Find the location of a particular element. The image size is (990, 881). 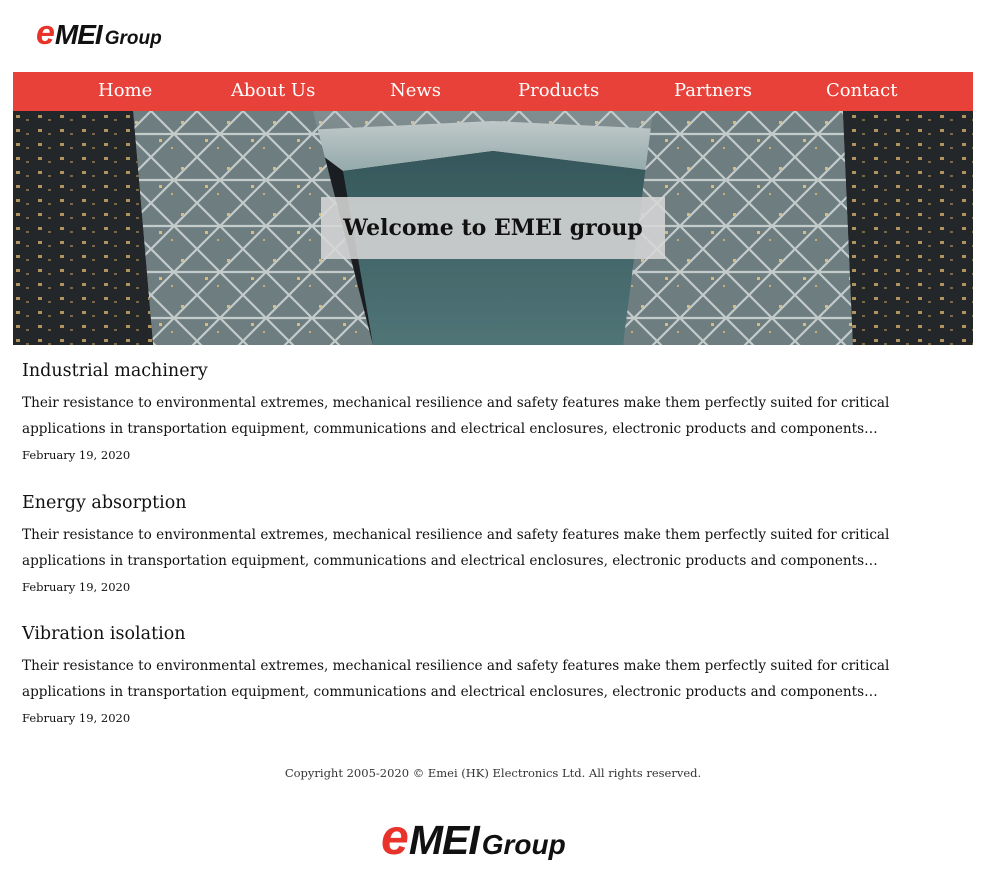

footer-logo: e MEI Group is located at coordinates (473, 837).